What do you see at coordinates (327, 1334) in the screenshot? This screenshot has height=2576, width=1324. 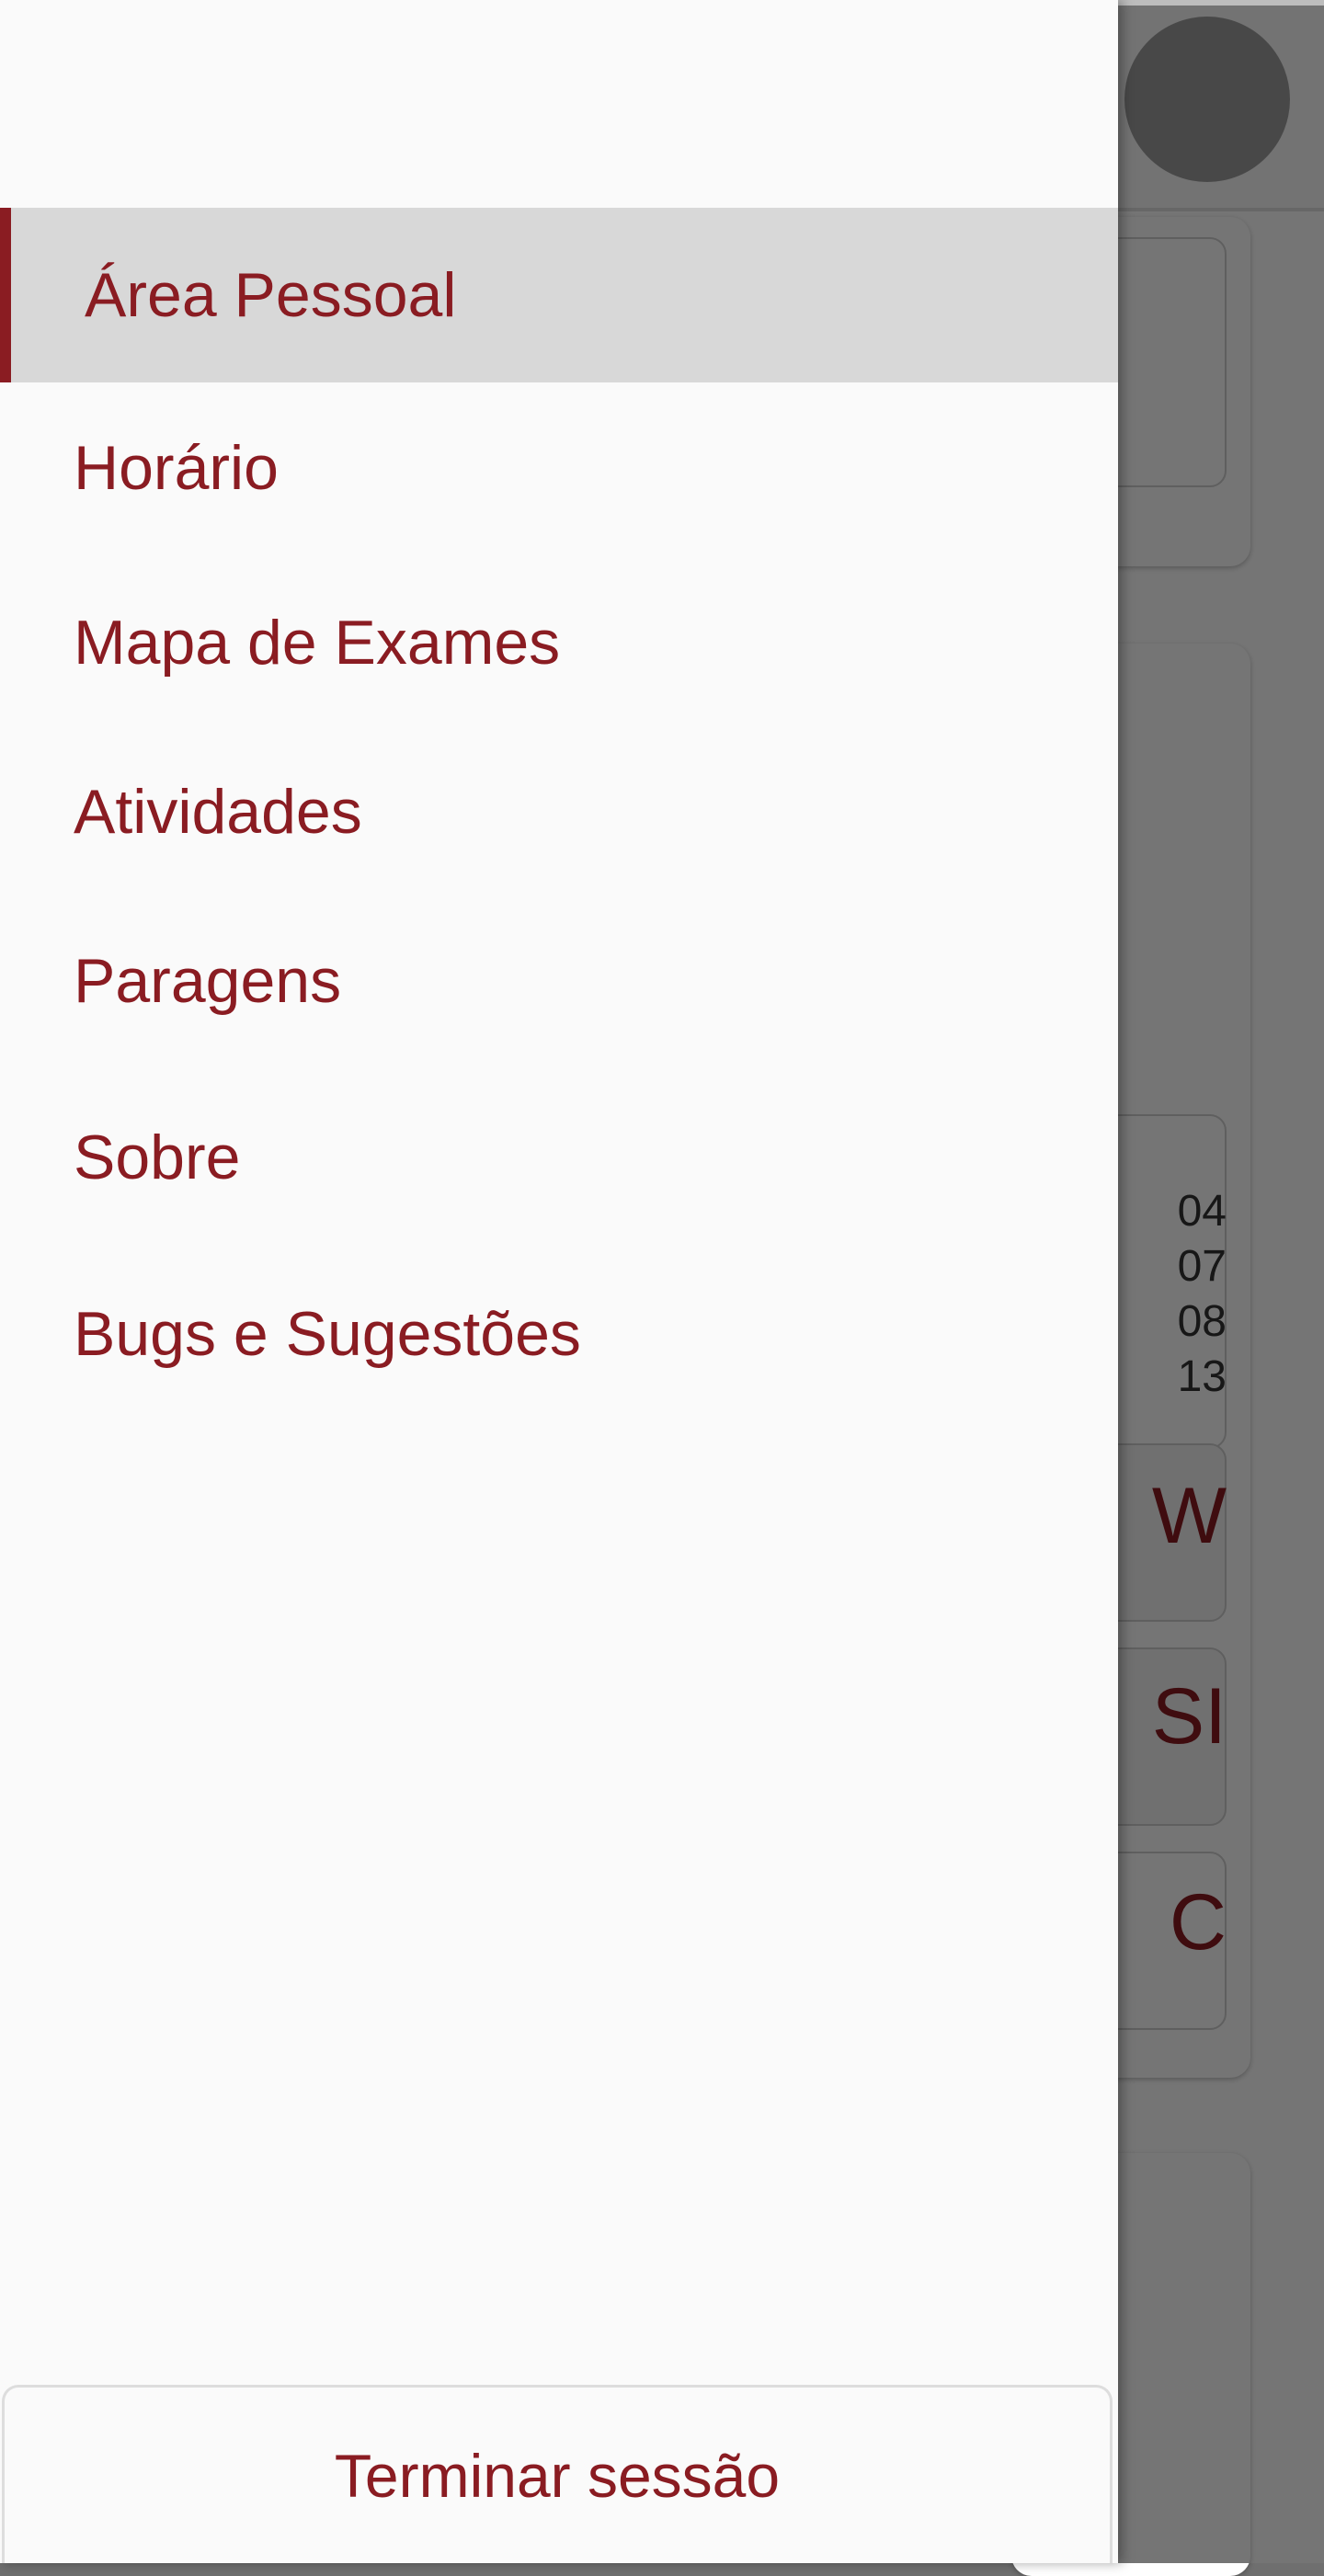 I see `nav-item-label: Bugs e Sugestões` at bounding box center [327, 1334].